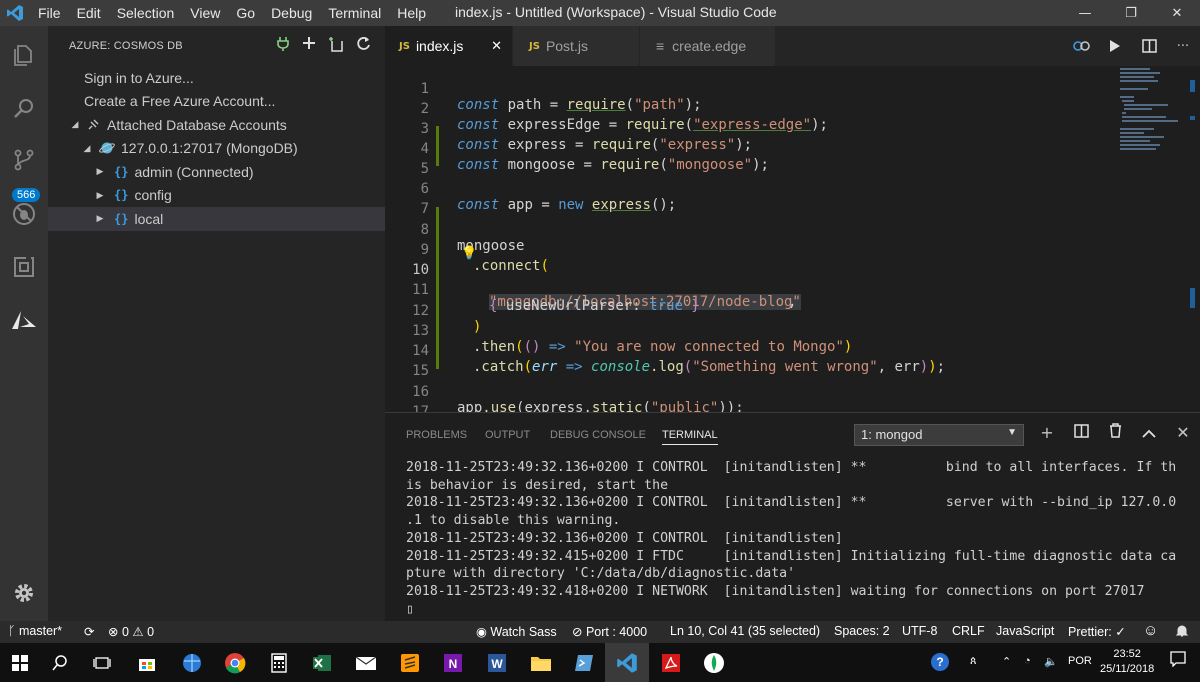 Image resolution: width=1200 pixels, height=682 pixels. Describe the element at coordinates (472, 238) in the screenshot. I see `code-line: 8 mongoose` at that location.